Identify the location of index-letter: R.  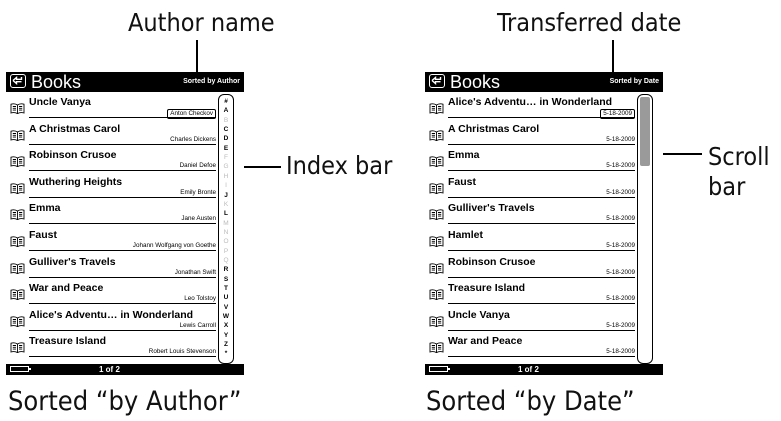
(226, 269).